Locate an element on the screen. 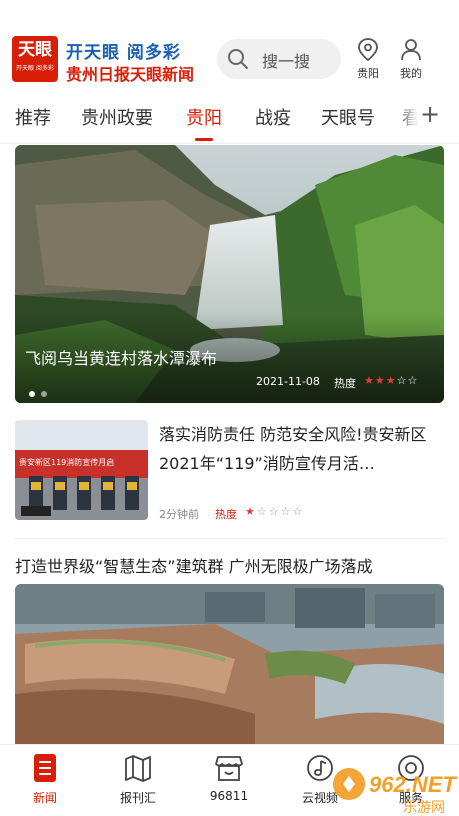  tab-tianyan-account: 天眼号 is located at coordinates (348, 117).